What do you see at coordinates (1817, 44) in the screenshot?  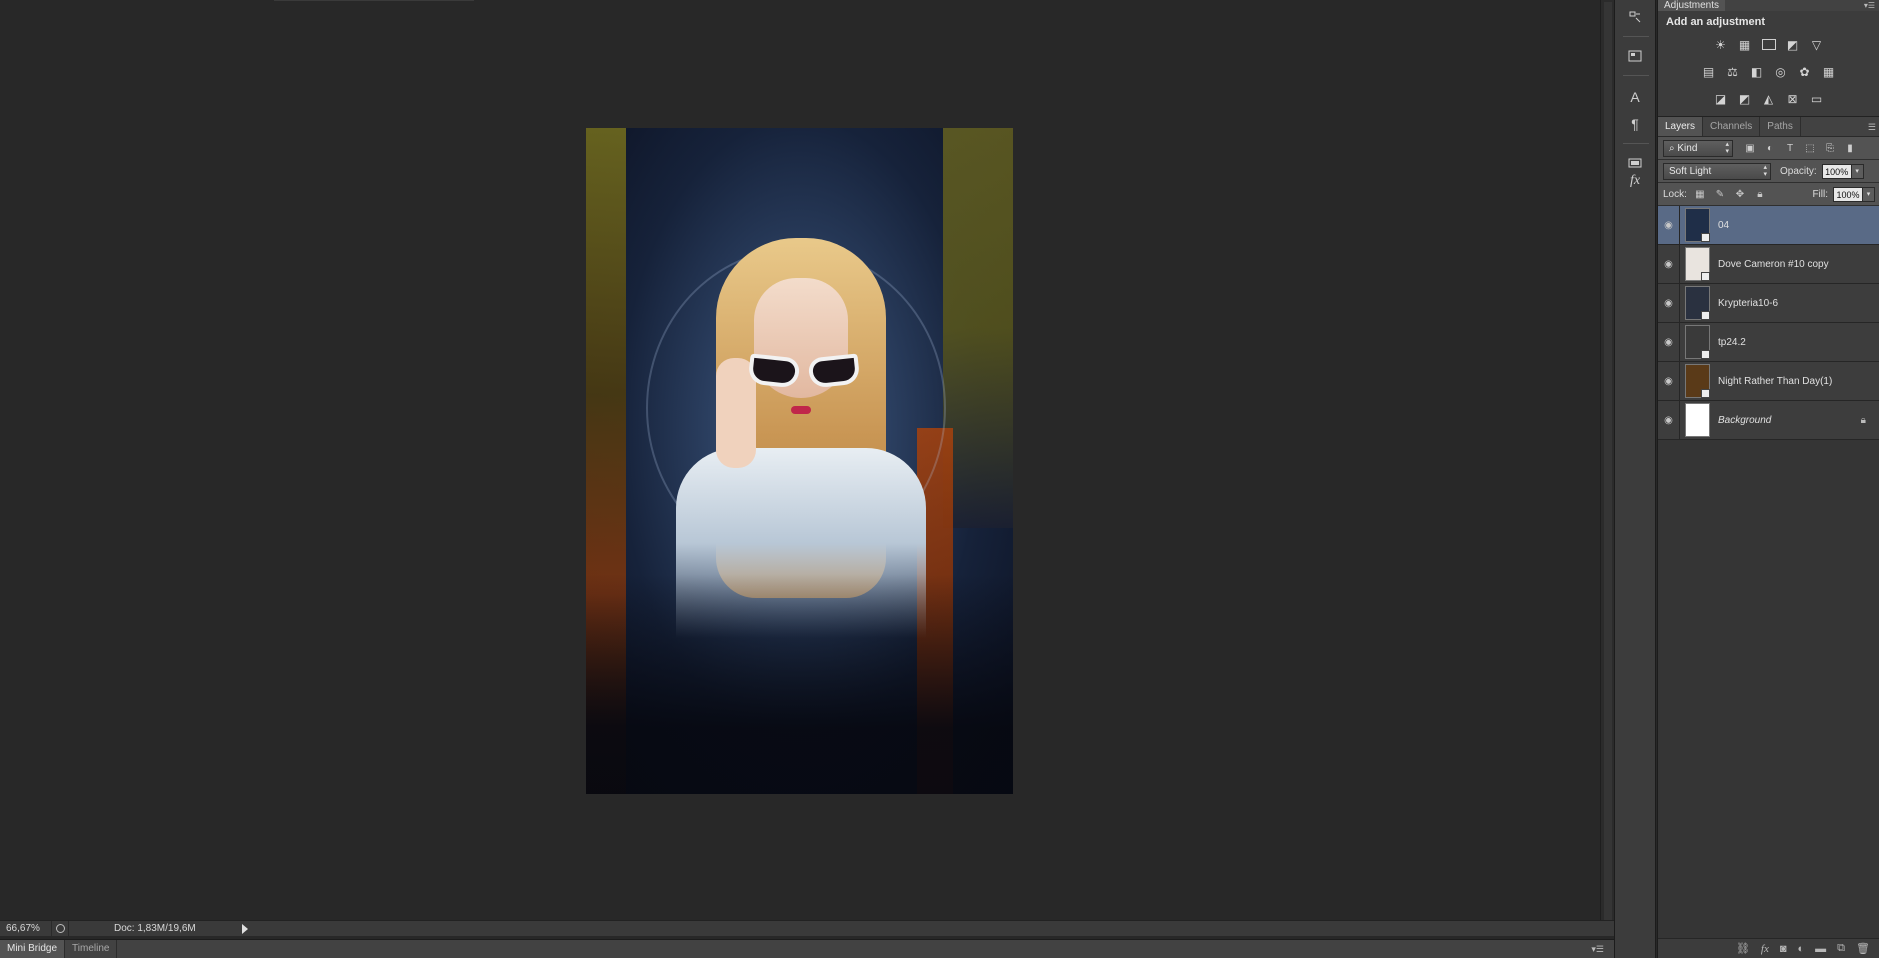 I see `vibrance-icon: ▽` at bounding box center [1817, 44].